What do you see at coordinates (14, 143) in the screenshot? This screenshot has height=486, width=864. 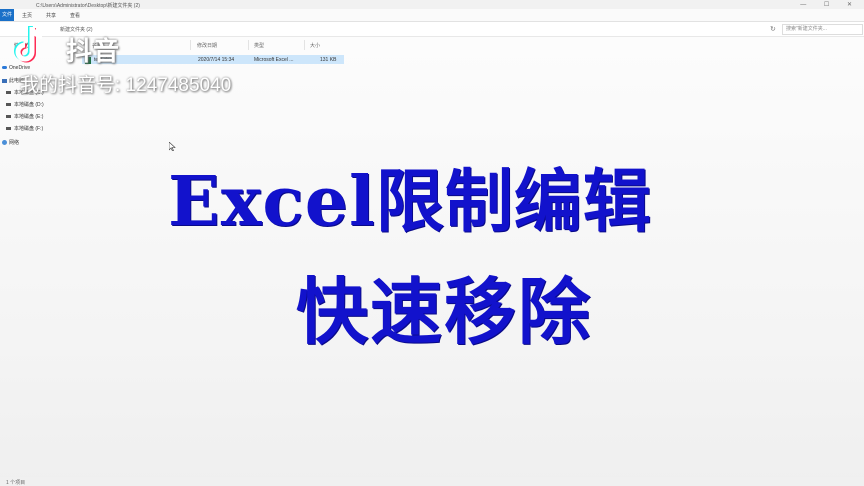 I see `nav-item-label: 网络` at bounding box center [14, 143].